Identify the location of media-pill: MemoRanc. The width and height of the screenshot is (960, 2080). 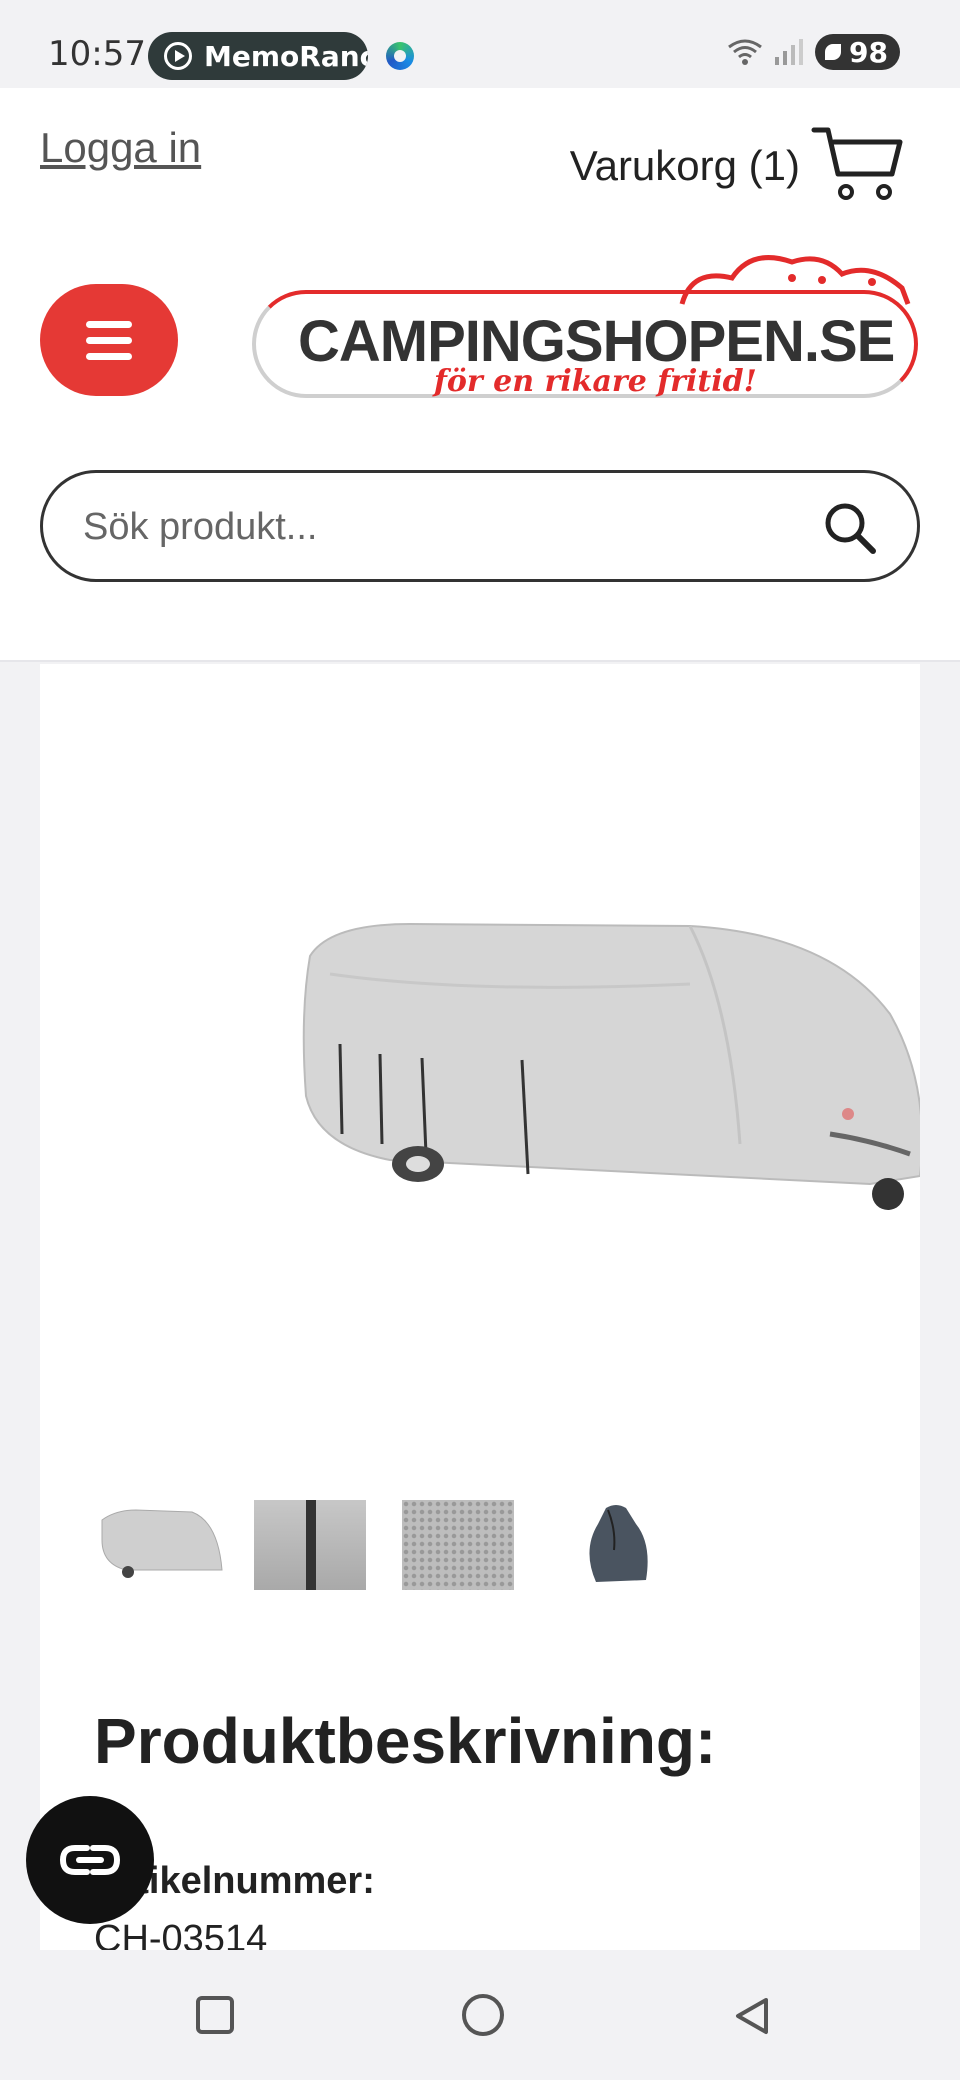
(258, 56).